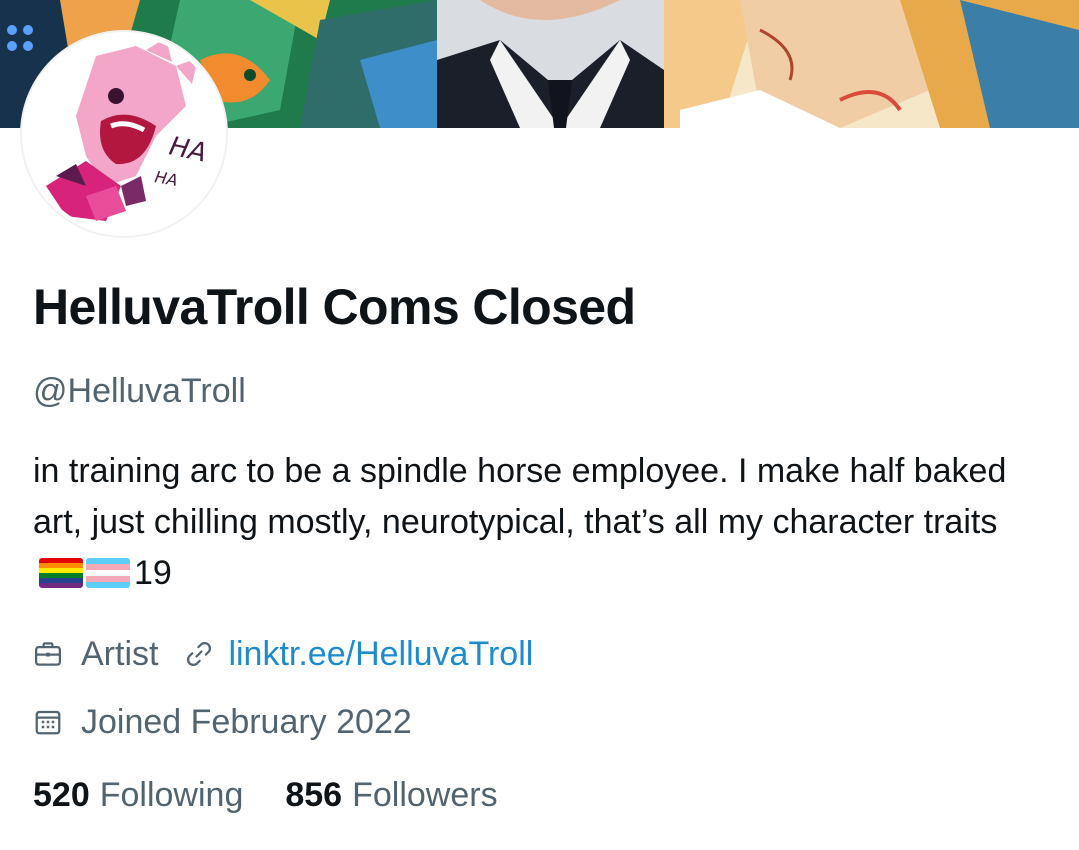 This screenshot has width=1079, height=850. I want to click on display-name: HelluvaTroll Coms Closed, so click(334, 307).